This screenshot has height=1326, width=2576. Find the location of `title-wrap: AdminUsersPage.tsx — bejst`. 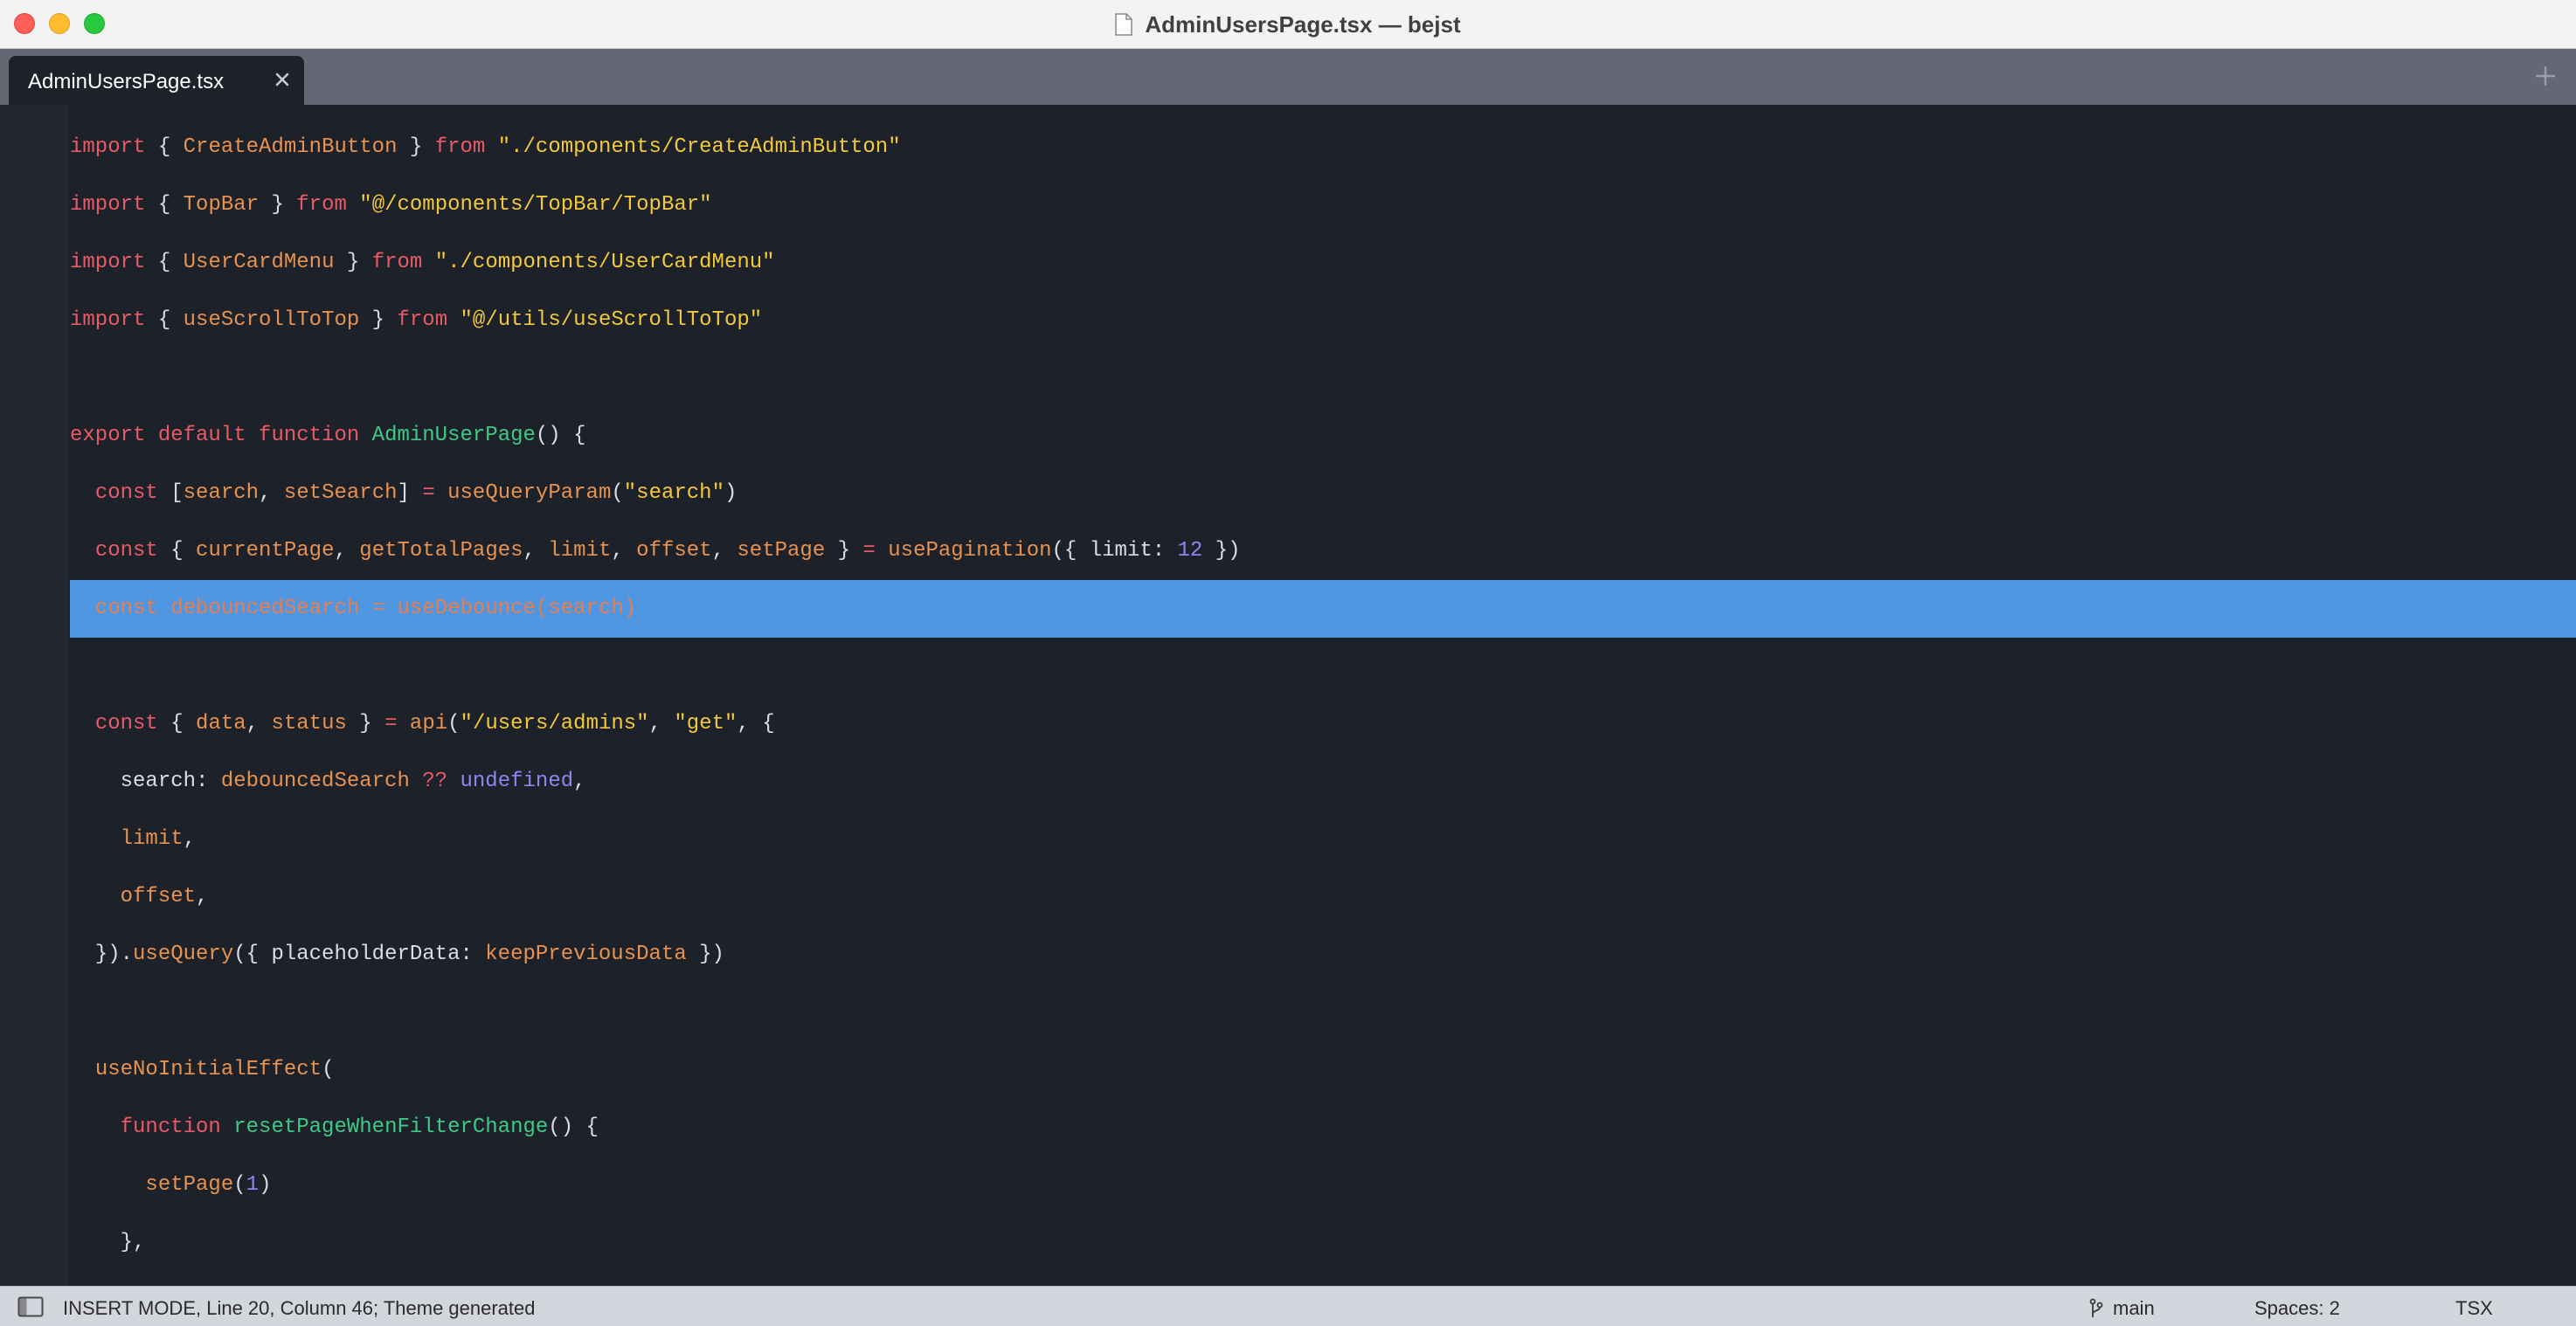

title-wrap: AdminUsersPage.tsx — bejst is located at coordinates (1288, 24).